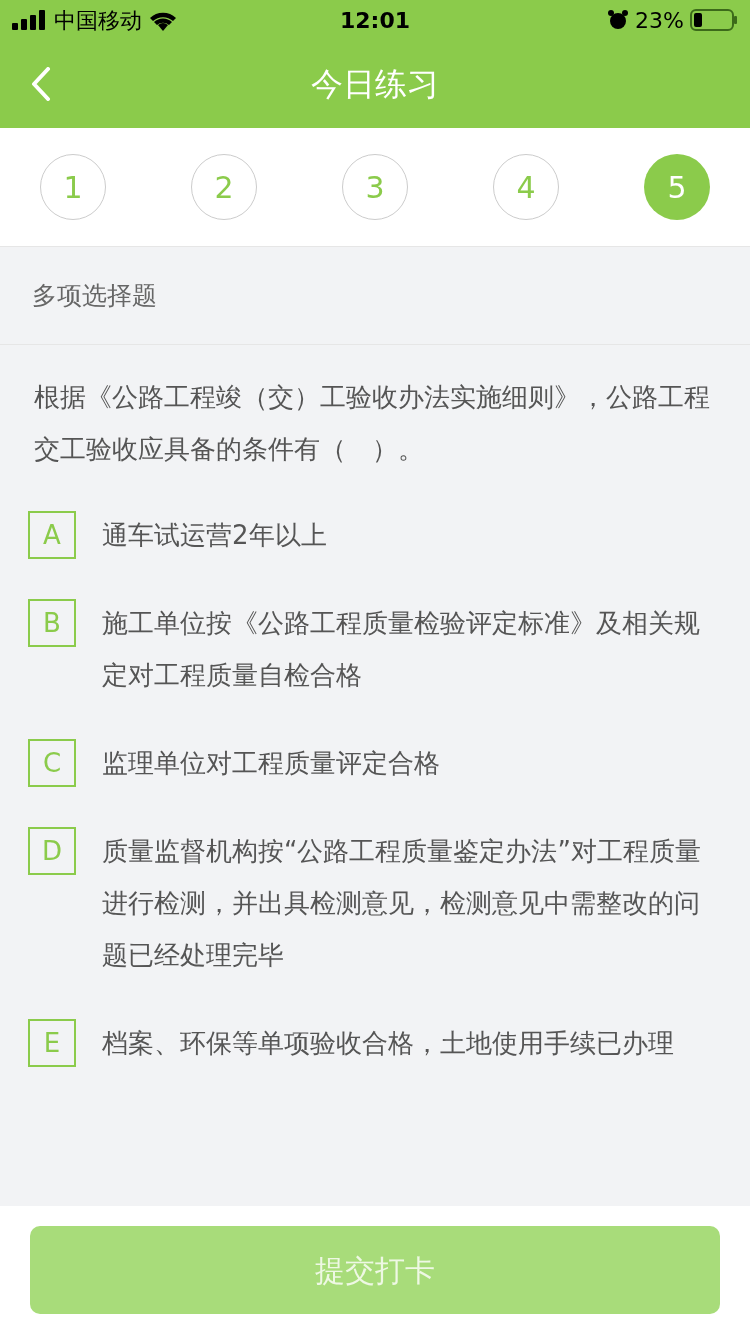 This screenshot has height=1334, width=750. What do you see at coordinates (677, 187) in the screenshot?
I see `question-number: 5` at bounding box center [677, 187].